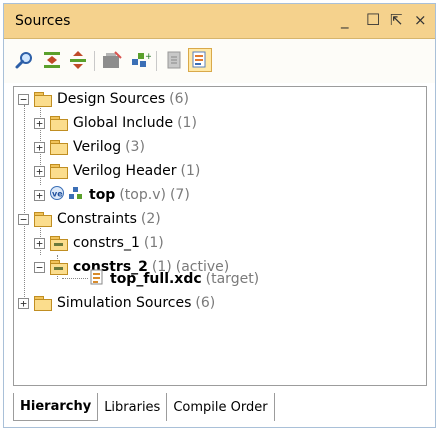 This screenshot has height=437, width=442. I want to click on tab-hierarchy: Hierarchy, so click(56, 407).